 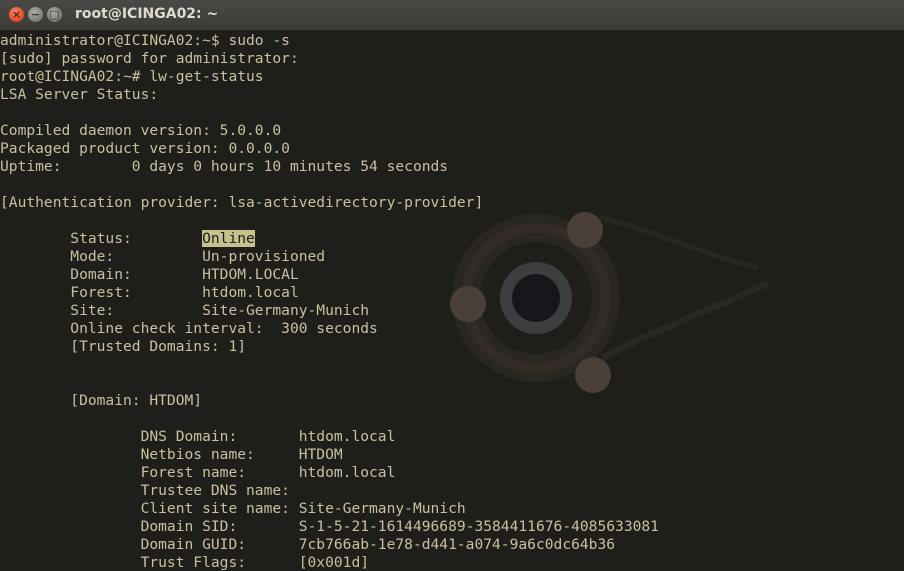 What do you see at coordinates (35, 14) in the screenshot?
I see `minimize-window-button: −` at bounding box center [35, 14].